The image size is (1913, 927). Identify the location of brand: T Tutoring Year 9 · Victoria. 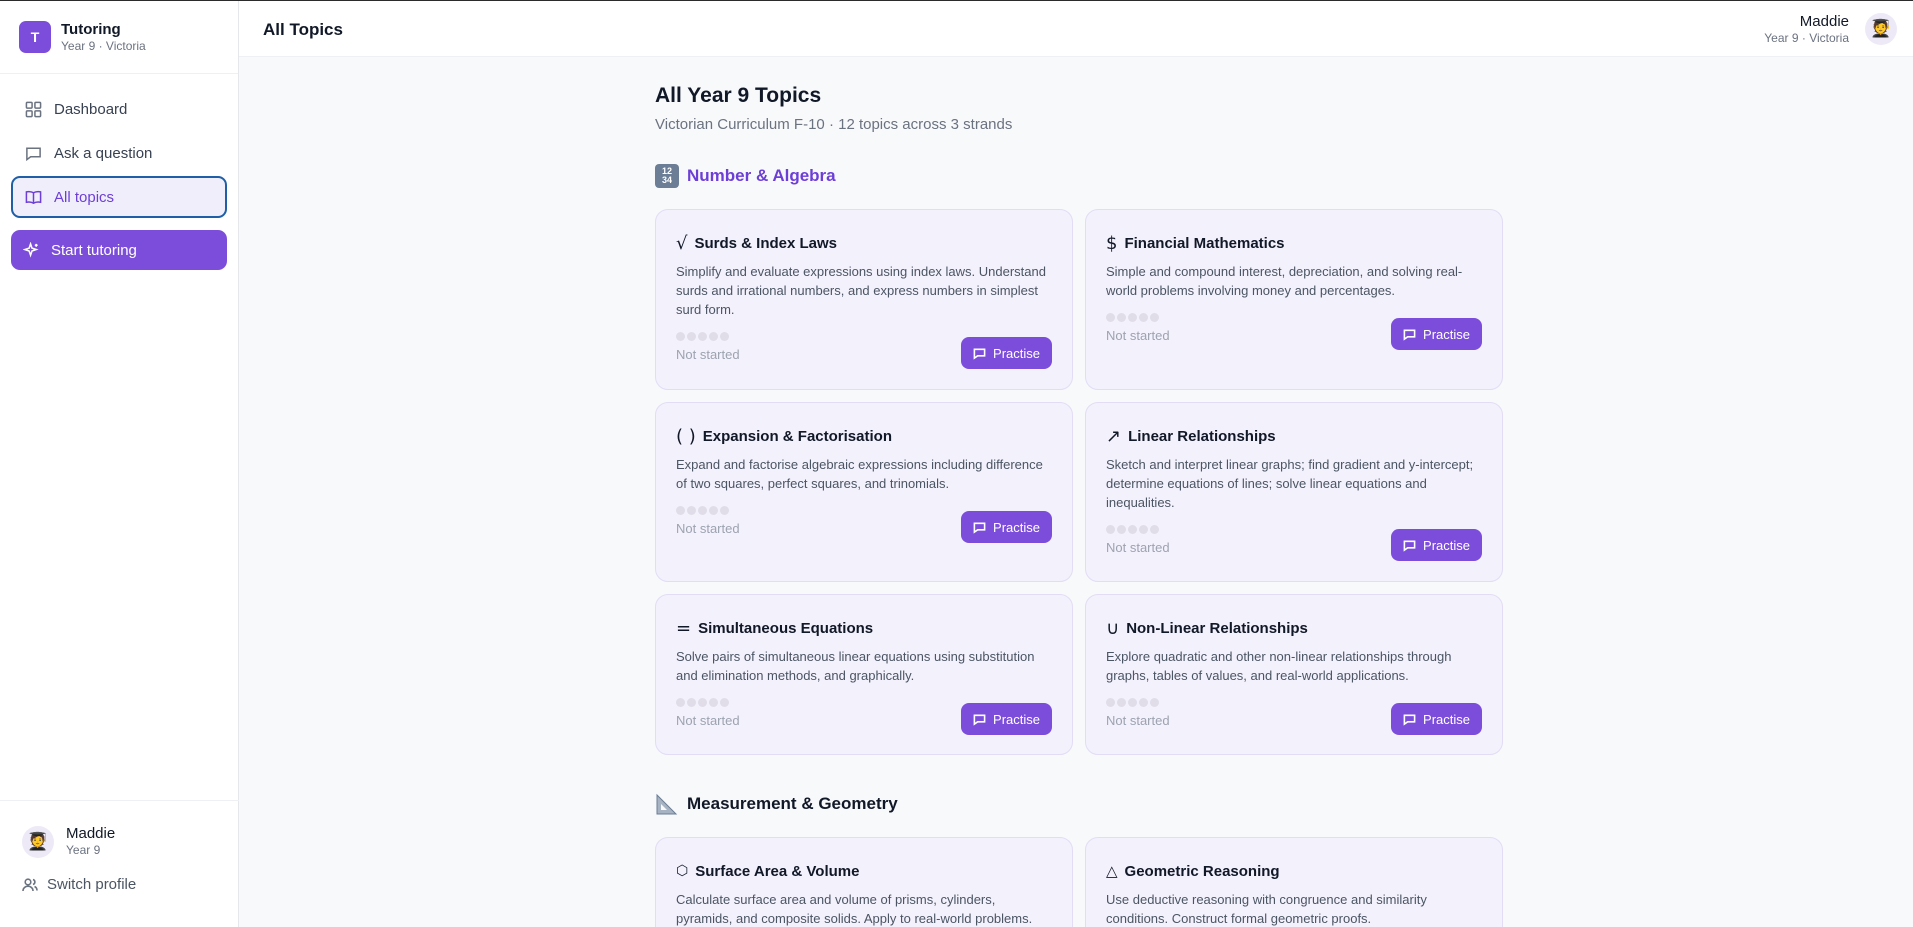
(119, 37).